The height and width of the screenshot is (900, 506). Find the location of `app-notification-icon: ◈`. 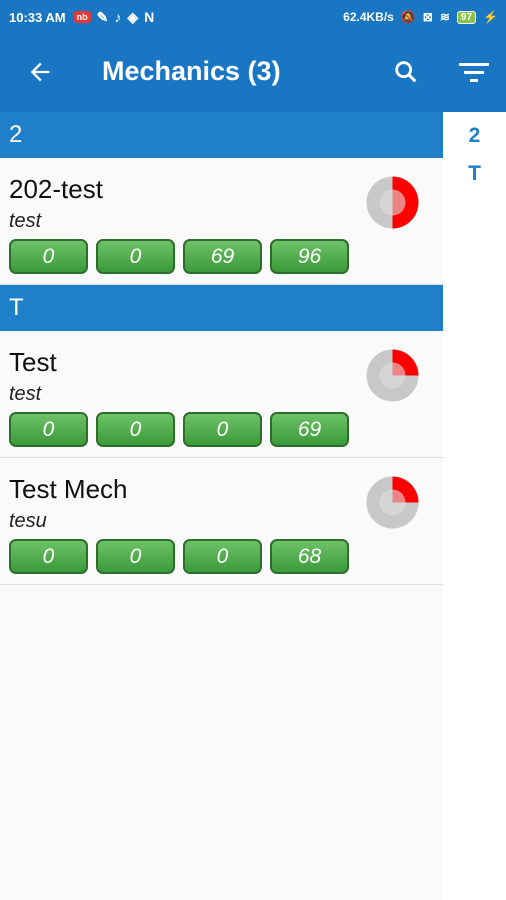

app-notification-icon: ◈ is located at coordinates (133, 16).